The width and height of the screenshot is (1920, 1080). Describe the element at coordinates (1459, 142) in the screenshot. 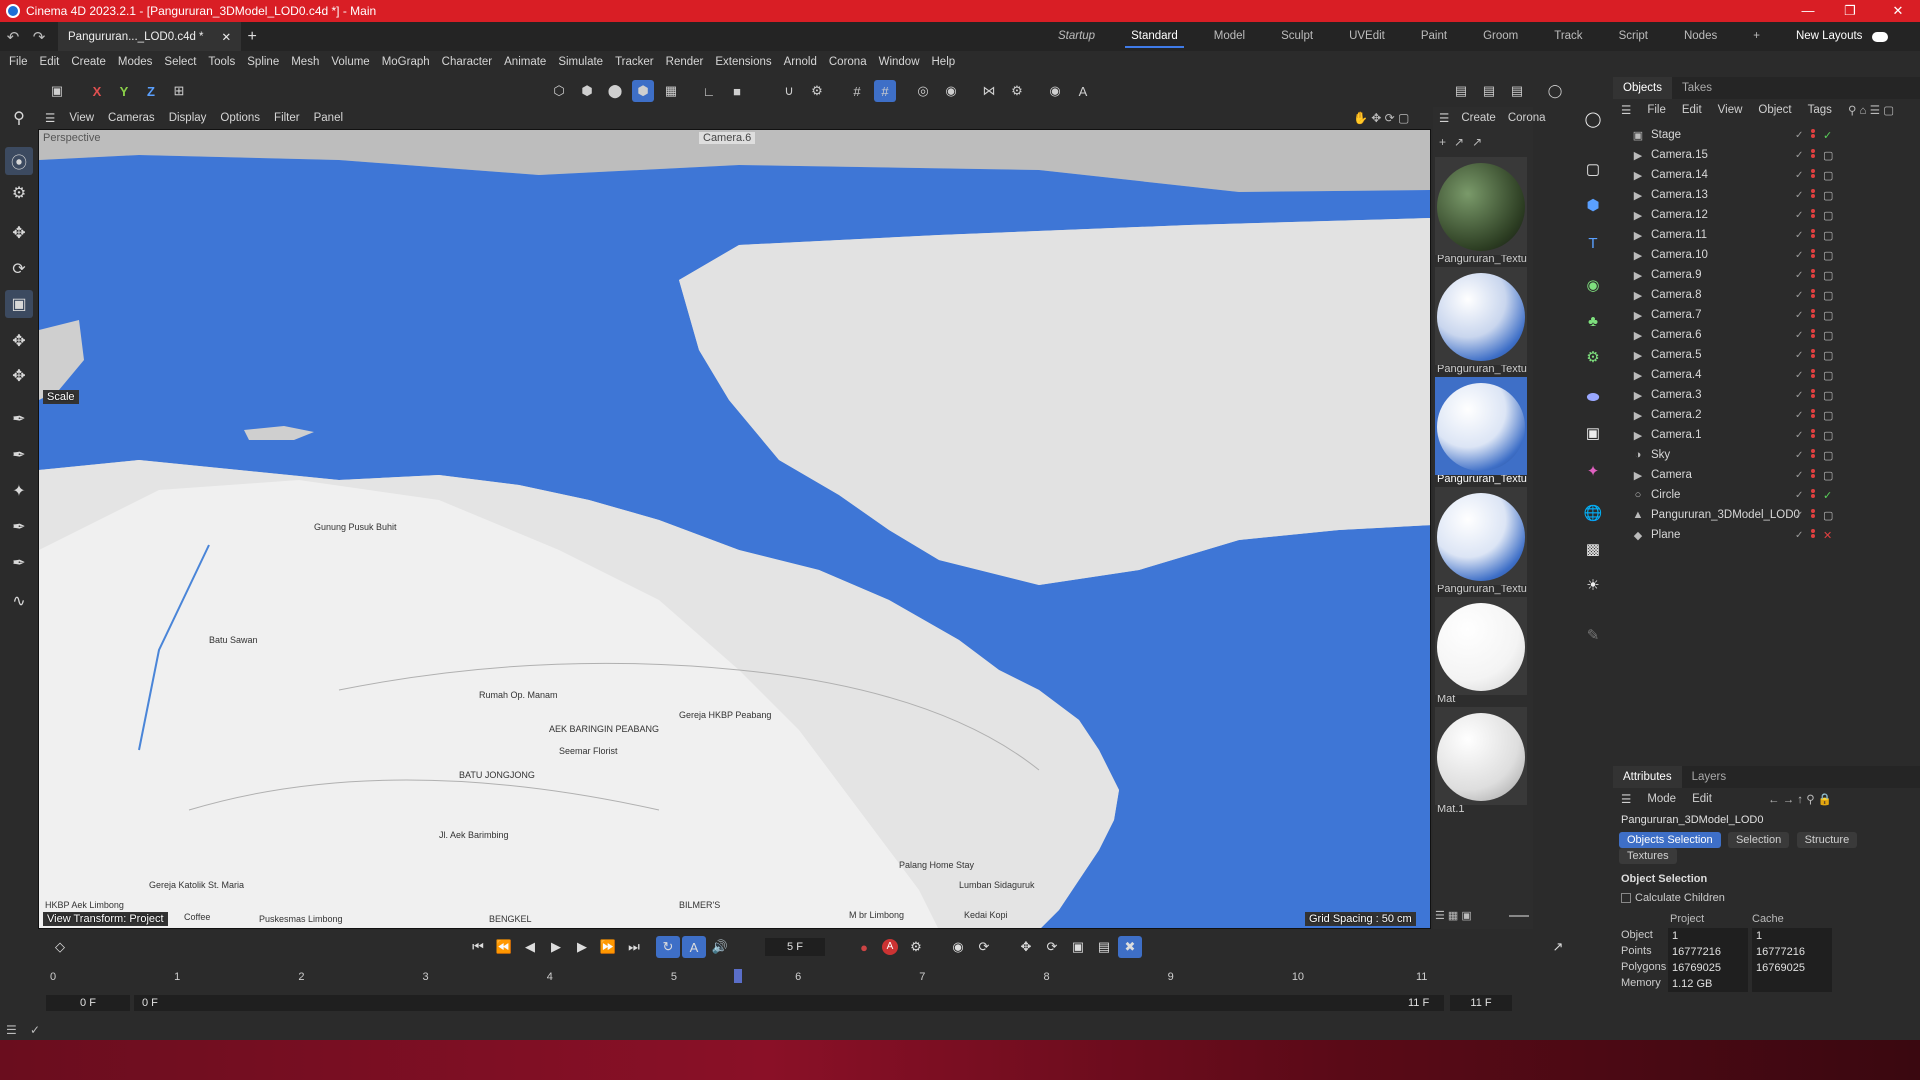

I see `material-arrow-icon: ↗` at that location.